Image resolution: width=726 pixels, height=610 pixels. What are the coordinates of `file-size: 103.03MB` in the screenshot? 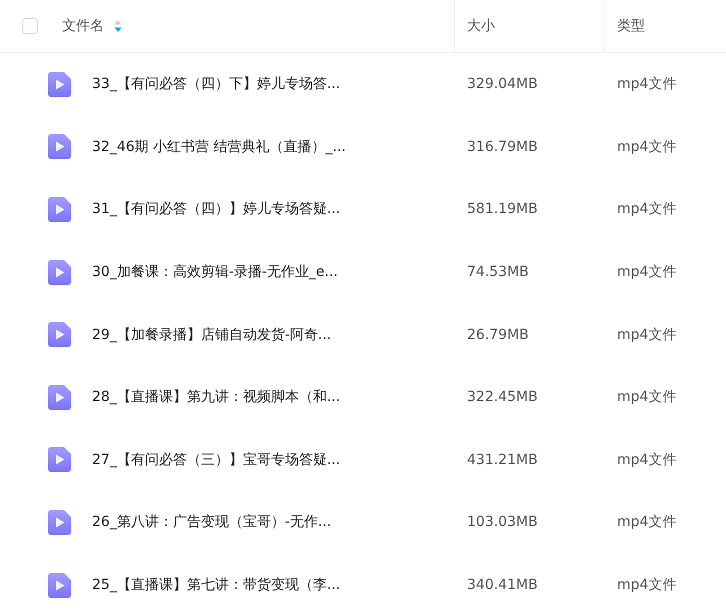 It's located at (502, 522).